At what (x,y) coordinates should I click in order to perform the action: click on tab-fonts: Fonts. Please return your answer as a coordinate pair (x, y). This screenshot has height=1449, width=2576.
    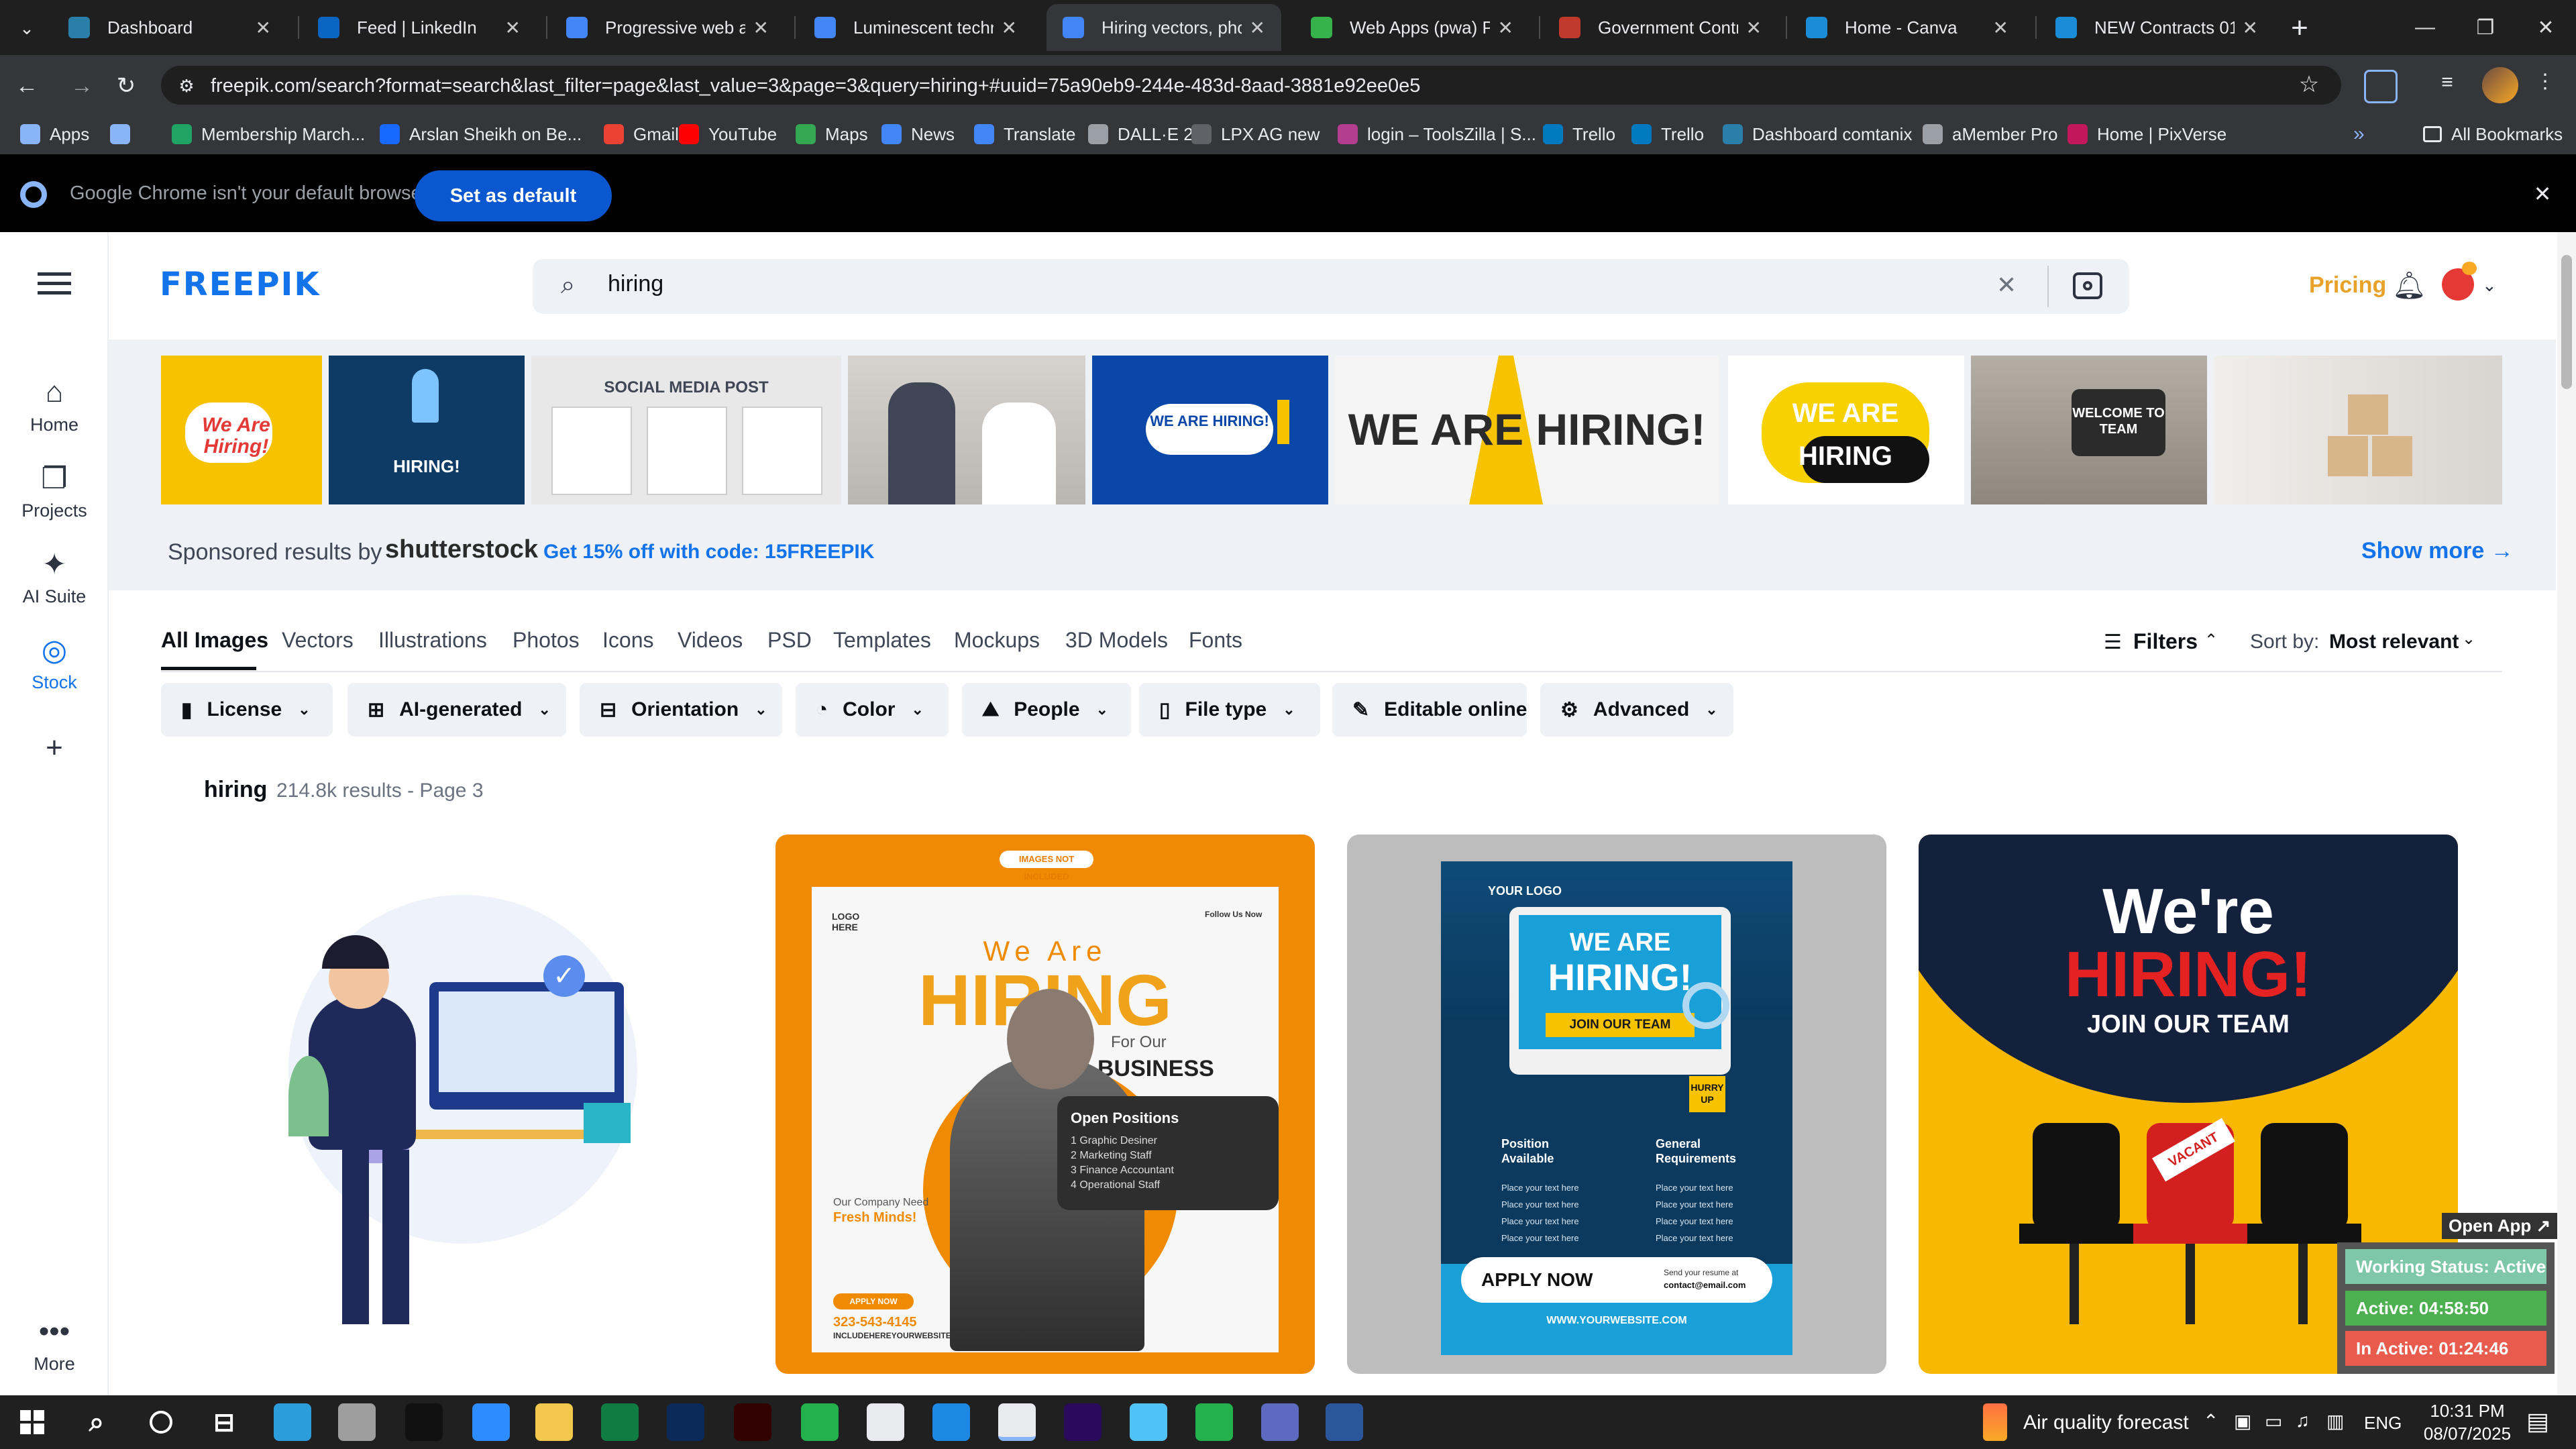
    Looking at the image, I should click on (1215, 640).